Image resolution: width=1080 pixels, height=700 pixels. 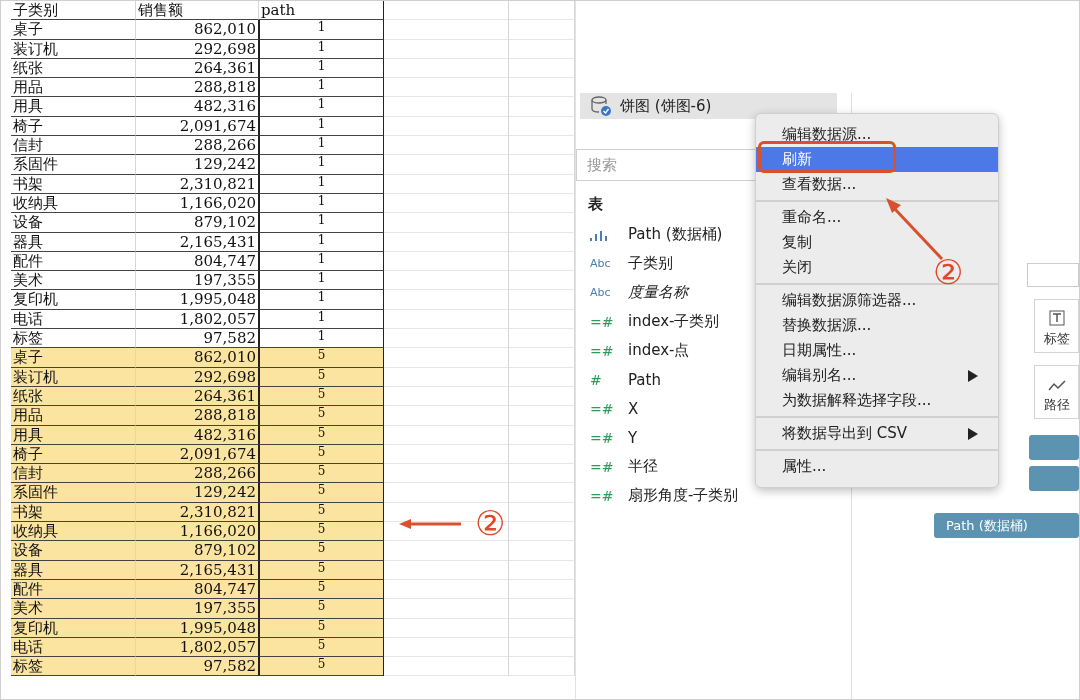 I want to click on menu-item: 复制, so click(x=794, y=242).